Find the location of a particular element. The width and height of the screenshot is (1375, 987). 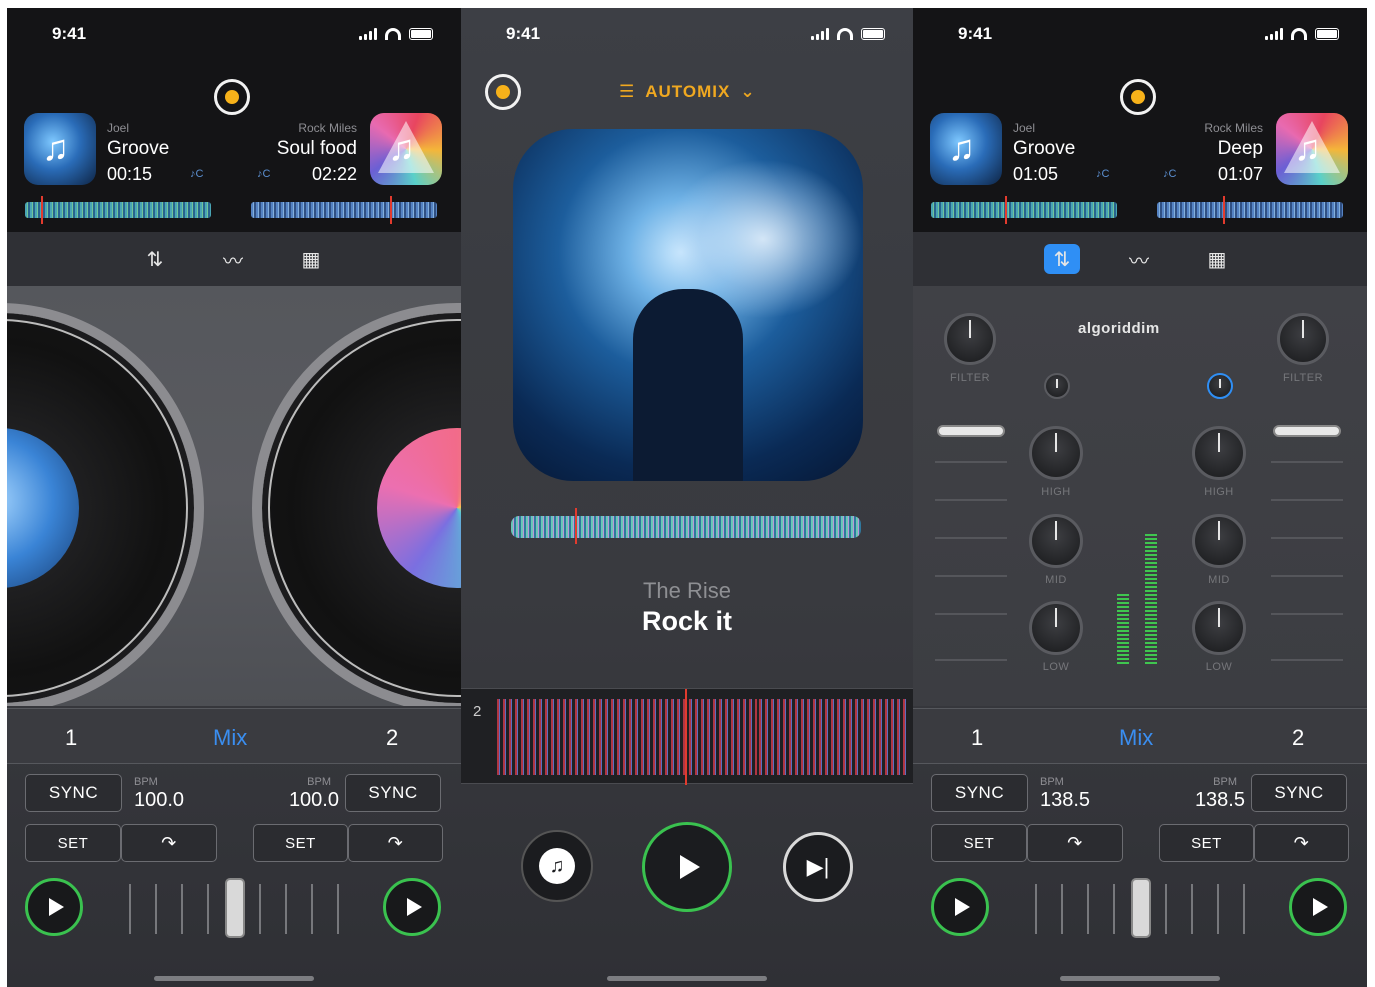

music-library-button: ♫ is located at coordinates (557, 866).